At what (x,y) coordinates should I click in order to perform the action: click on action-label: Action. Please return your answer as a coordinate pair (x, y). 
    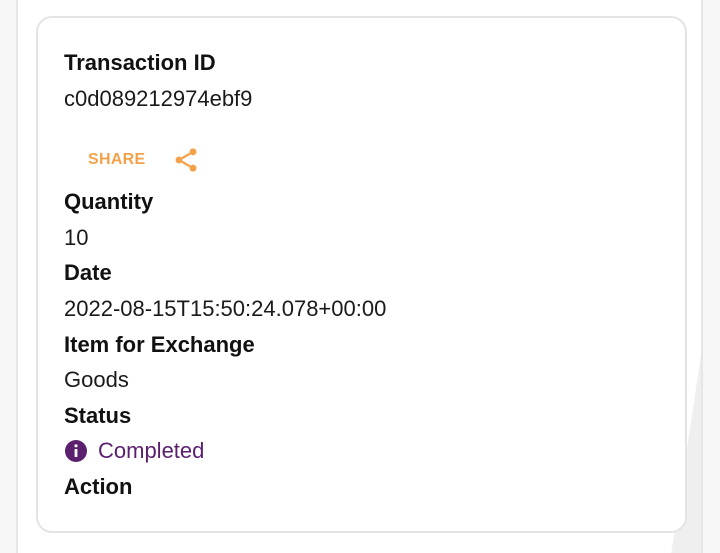
    Looking at the image, I should click on (98, 486).